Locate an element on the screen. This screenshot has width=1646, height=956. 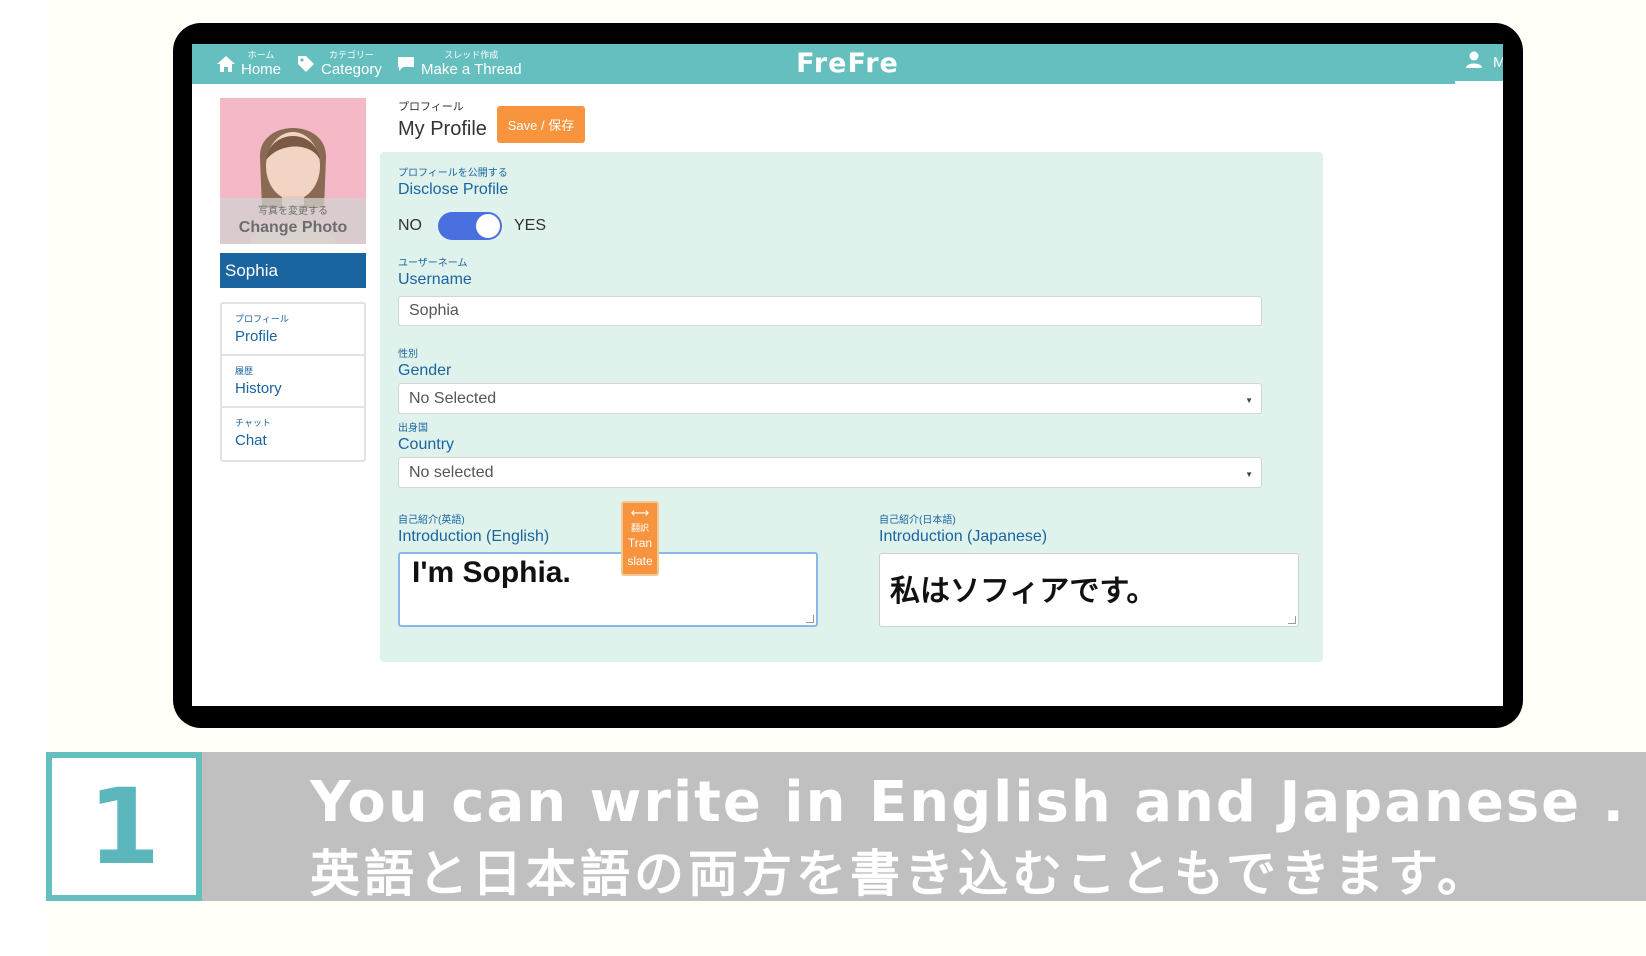
sidebar-item-sub: チャット is located at coordinates (253, 423).